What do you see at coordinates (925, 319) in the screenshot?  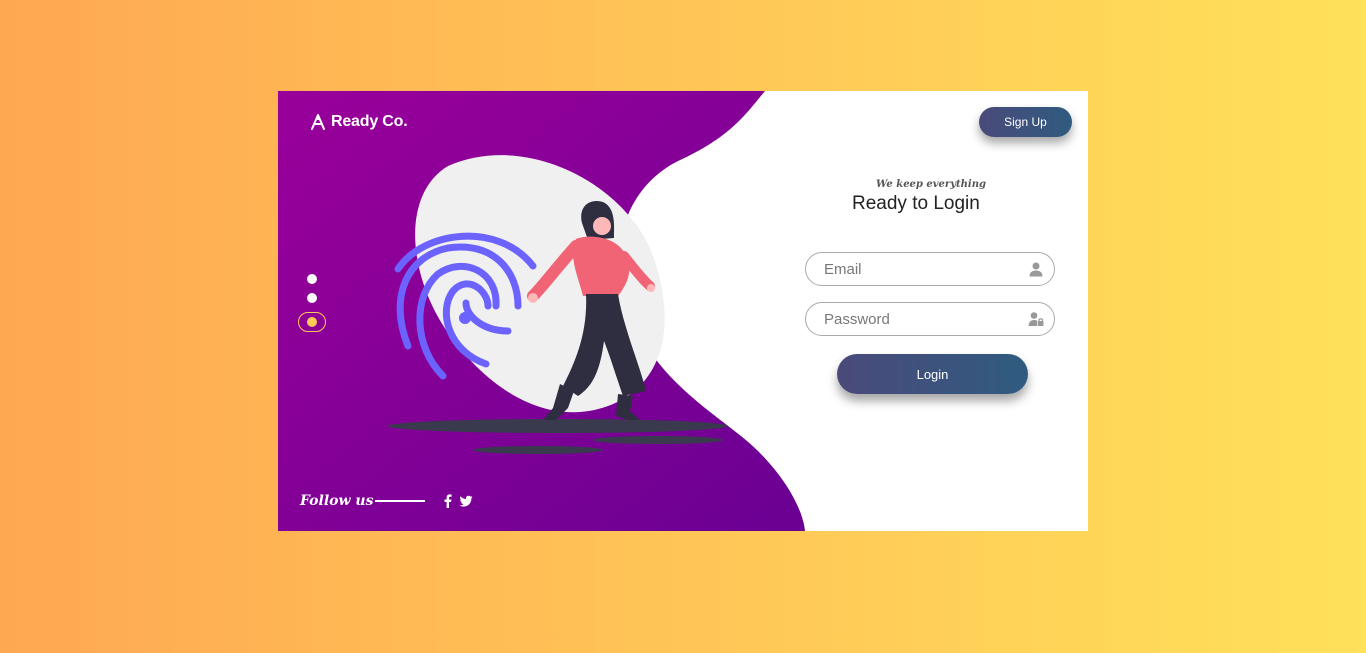 I see `password-input` at bounding box center [925, 319].